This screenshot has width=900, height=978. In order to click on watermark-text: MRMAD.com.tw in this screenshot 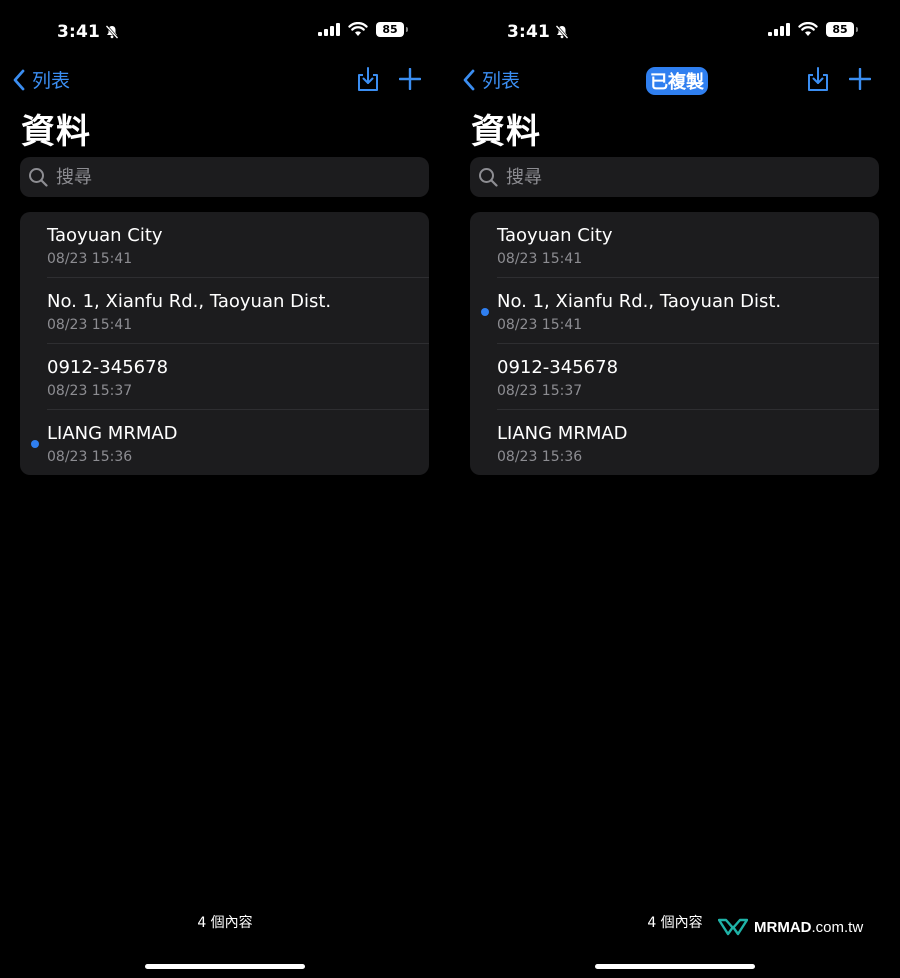, I will do `click(808, 927)`.